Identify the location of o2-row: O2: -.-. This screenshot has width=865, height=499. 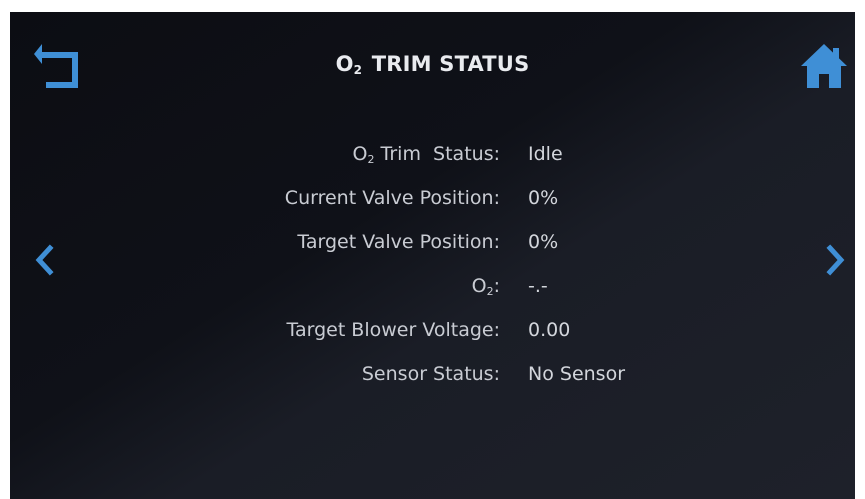
(432, 293).